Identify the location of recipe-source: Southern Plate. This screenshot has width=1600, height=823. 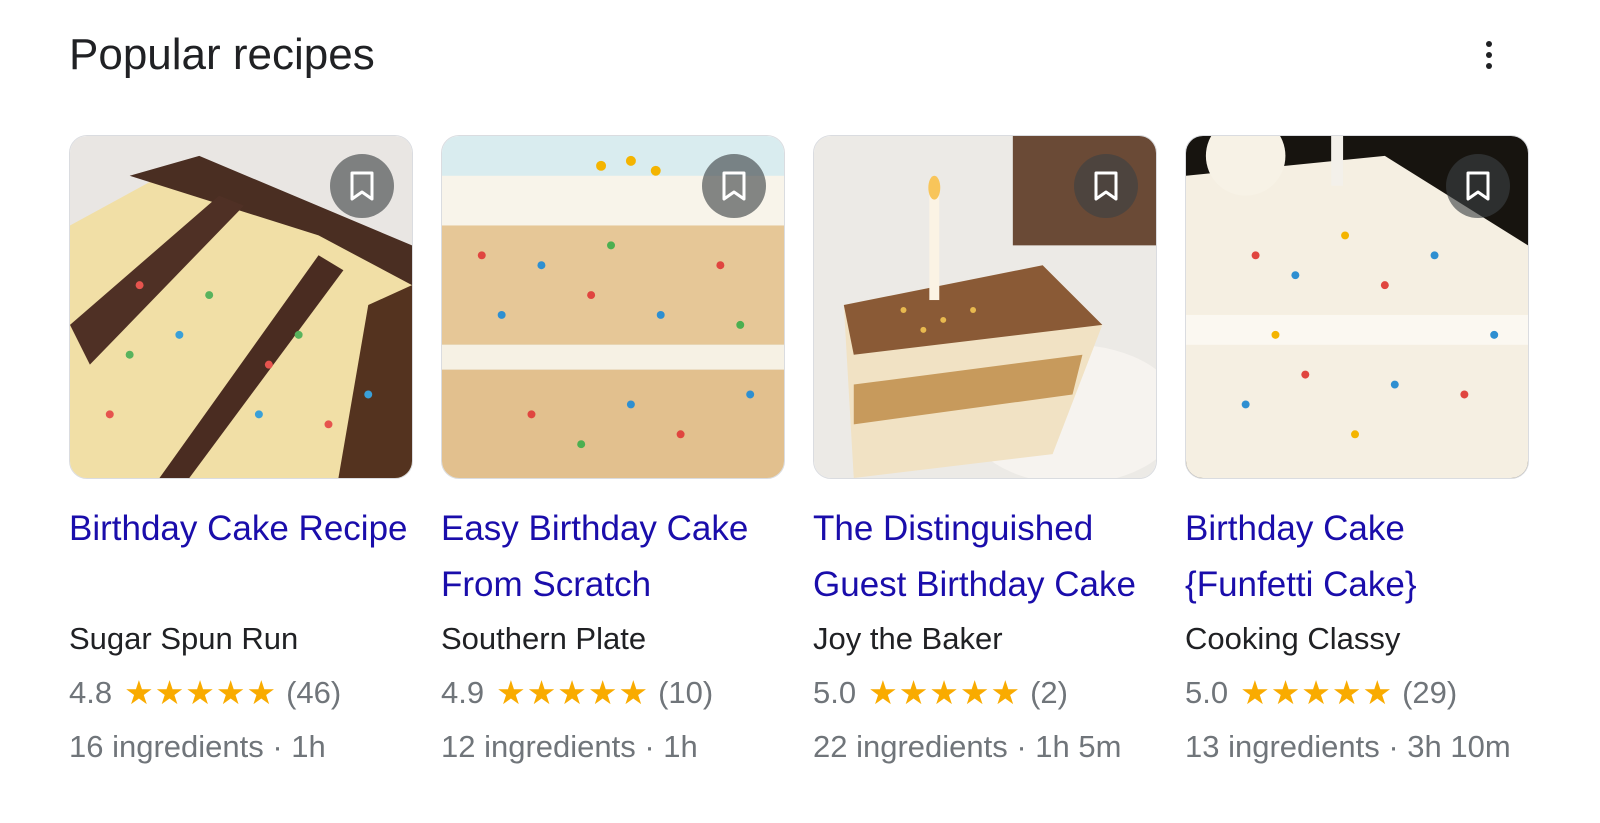
(544, 638).